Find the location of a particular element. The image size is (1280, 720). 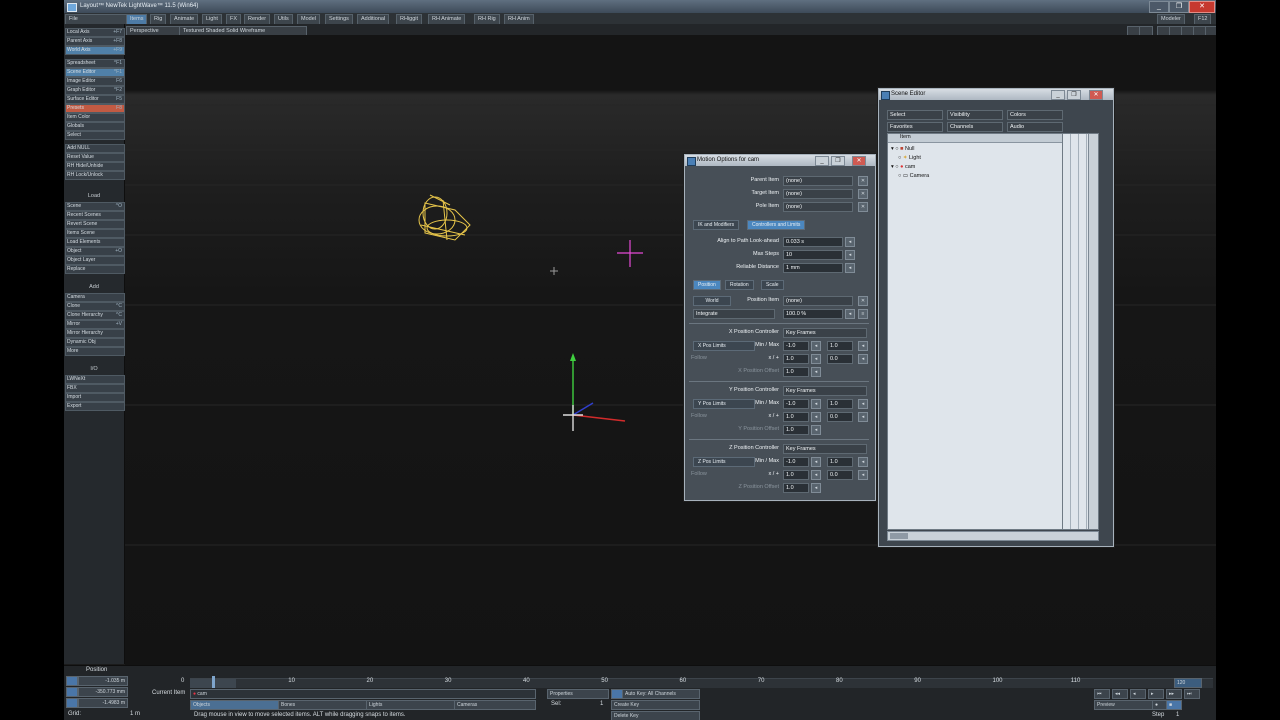

tb-camera: Camera is located at coordinates (95, 297).